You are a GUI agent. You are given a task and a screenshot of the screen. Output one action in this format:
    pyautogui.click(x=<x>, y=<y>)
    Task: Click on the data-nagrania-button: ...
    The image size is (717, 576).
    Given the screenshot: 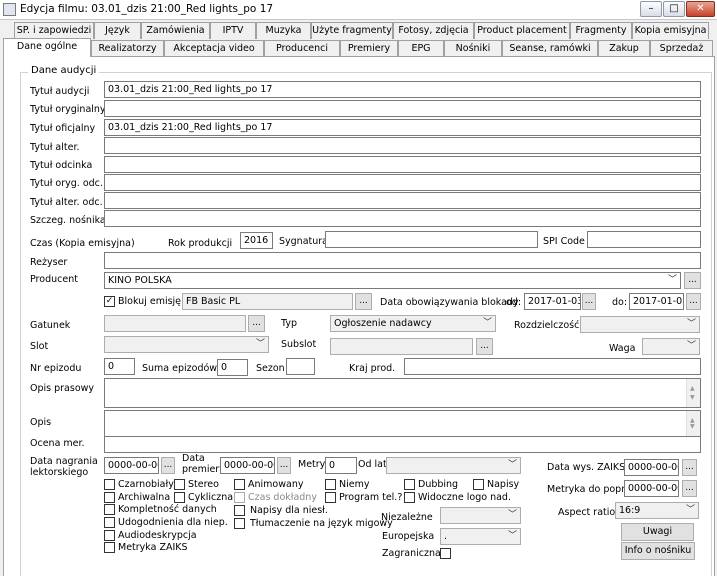 What is the action you would take?
    pyautogui.click(x=168, y=465)
    